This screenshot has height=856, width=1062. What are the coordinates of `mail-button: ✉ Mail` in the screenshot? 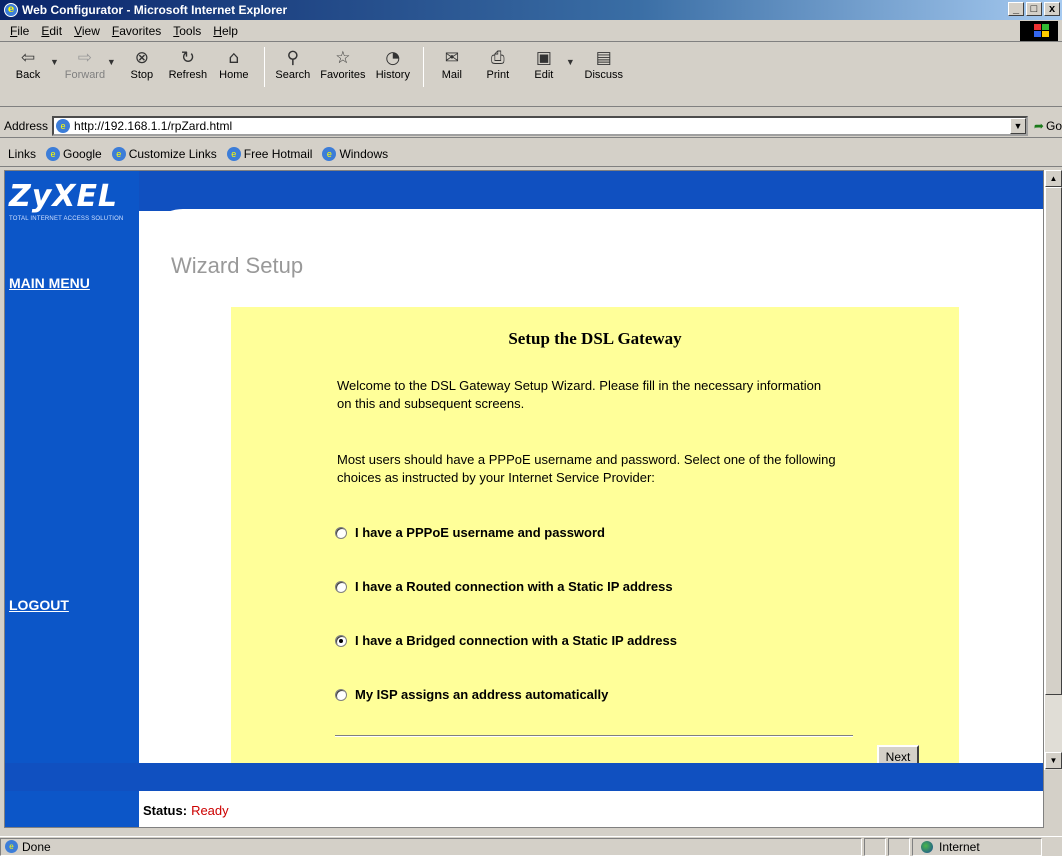 It's located at (452, 64).